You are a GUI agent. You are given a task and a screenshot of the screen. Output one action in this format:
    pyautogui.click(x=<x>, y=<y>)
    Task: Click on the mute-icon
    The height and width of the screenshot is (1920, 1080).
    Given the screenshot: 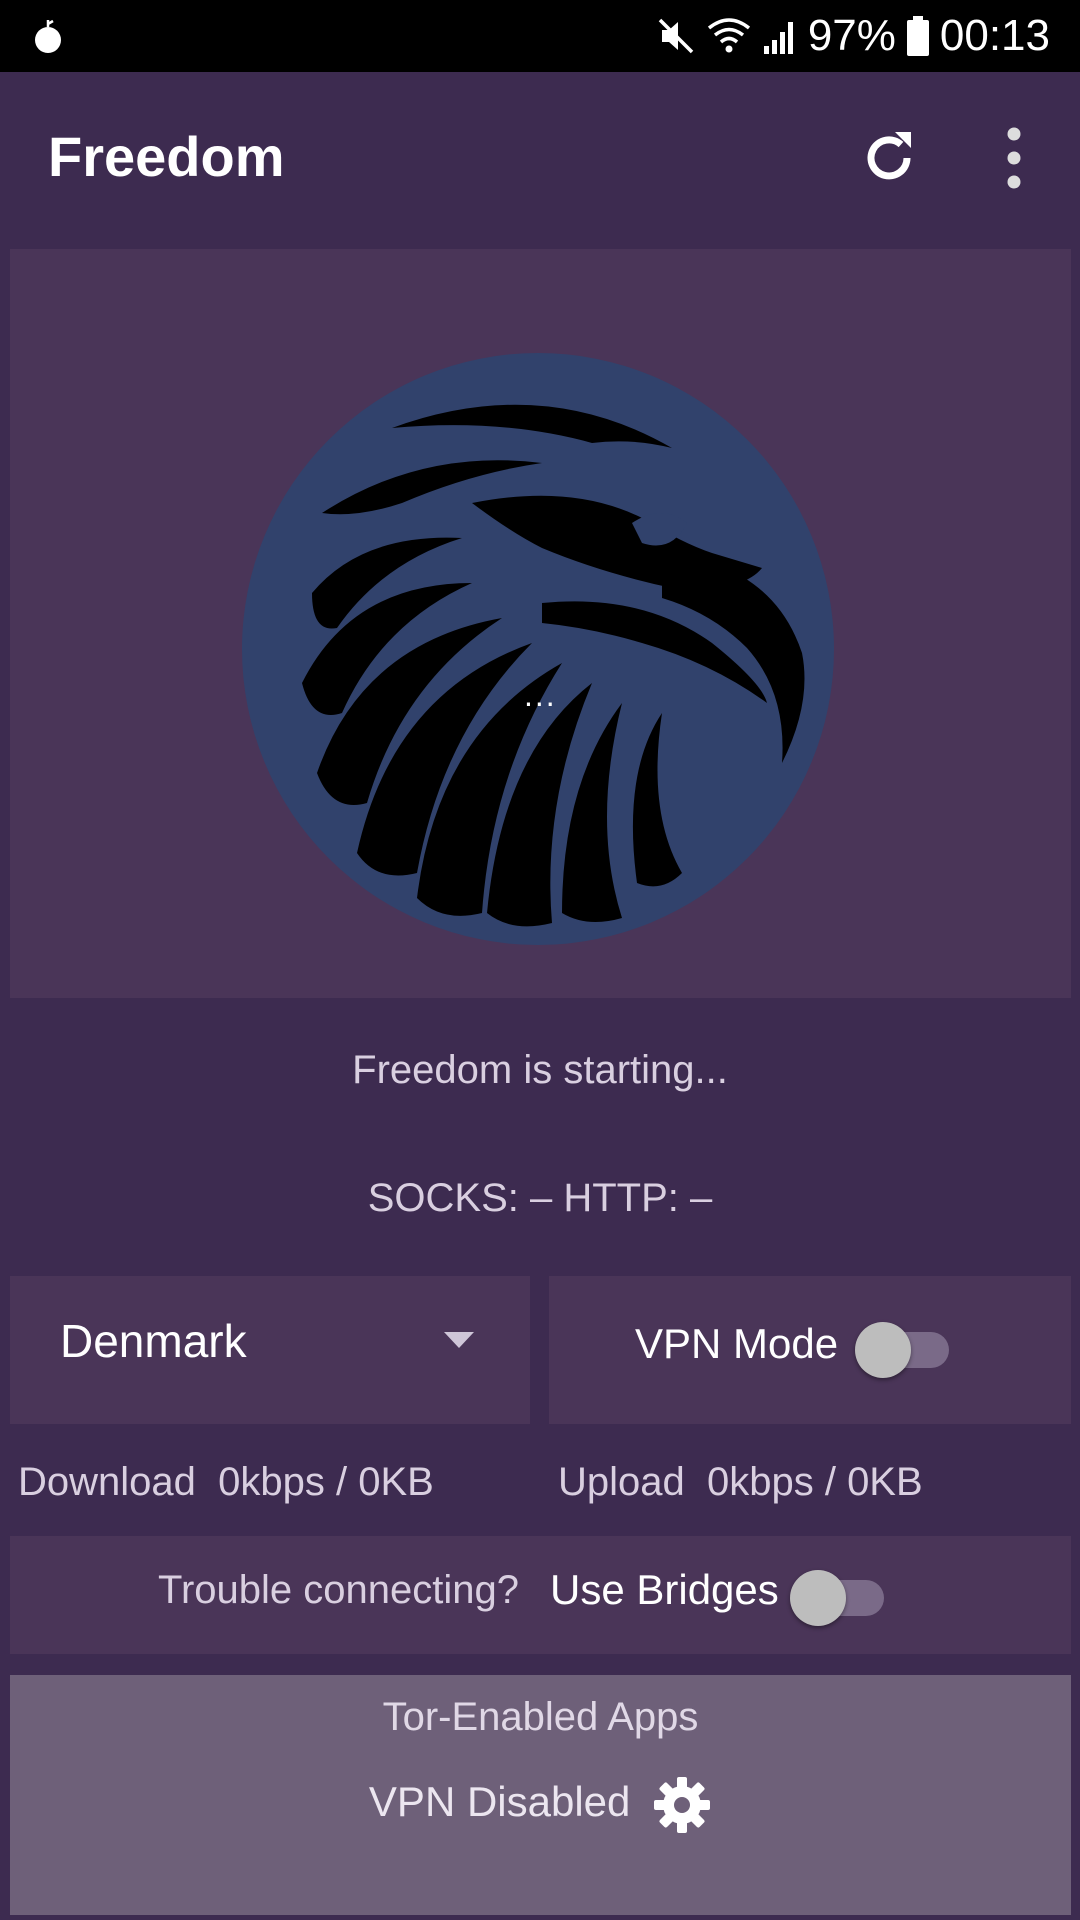 What is the action you would take?
    pyautogui.click(x=676, y=36)
    